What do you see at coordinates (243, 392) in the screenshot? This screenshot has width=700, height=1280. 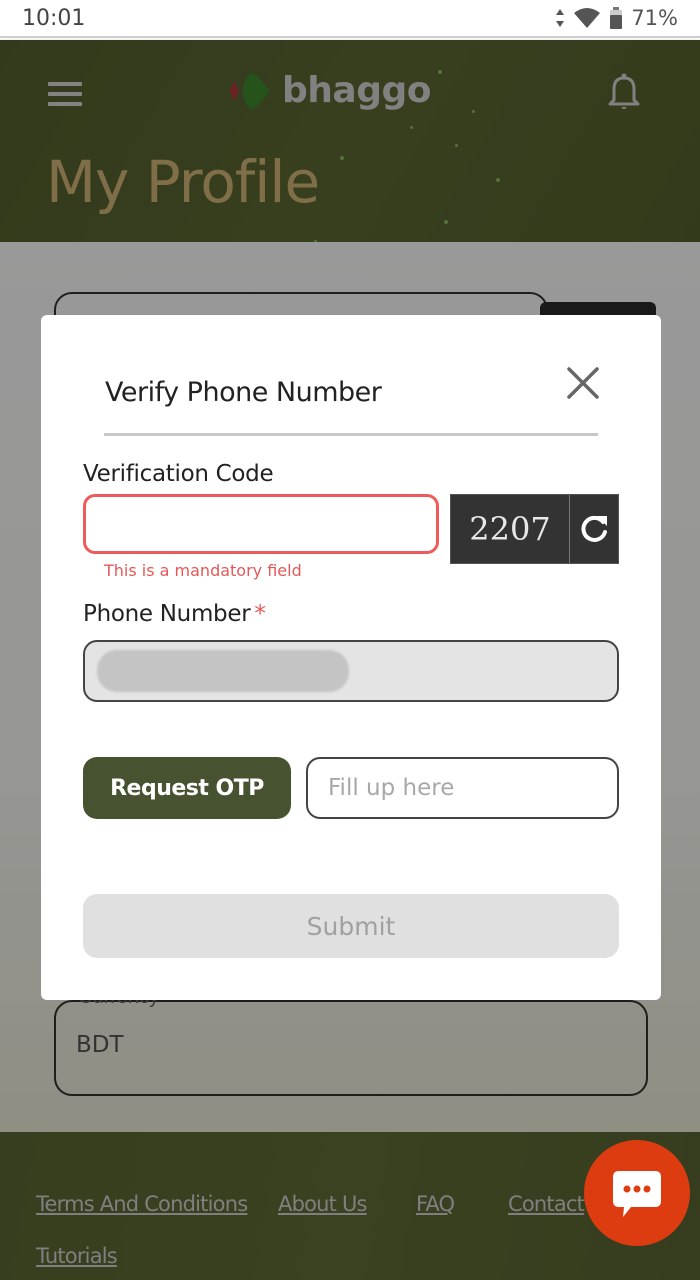 I see `modal-title: Verify Phone Number` at bounding box center [243, 392].